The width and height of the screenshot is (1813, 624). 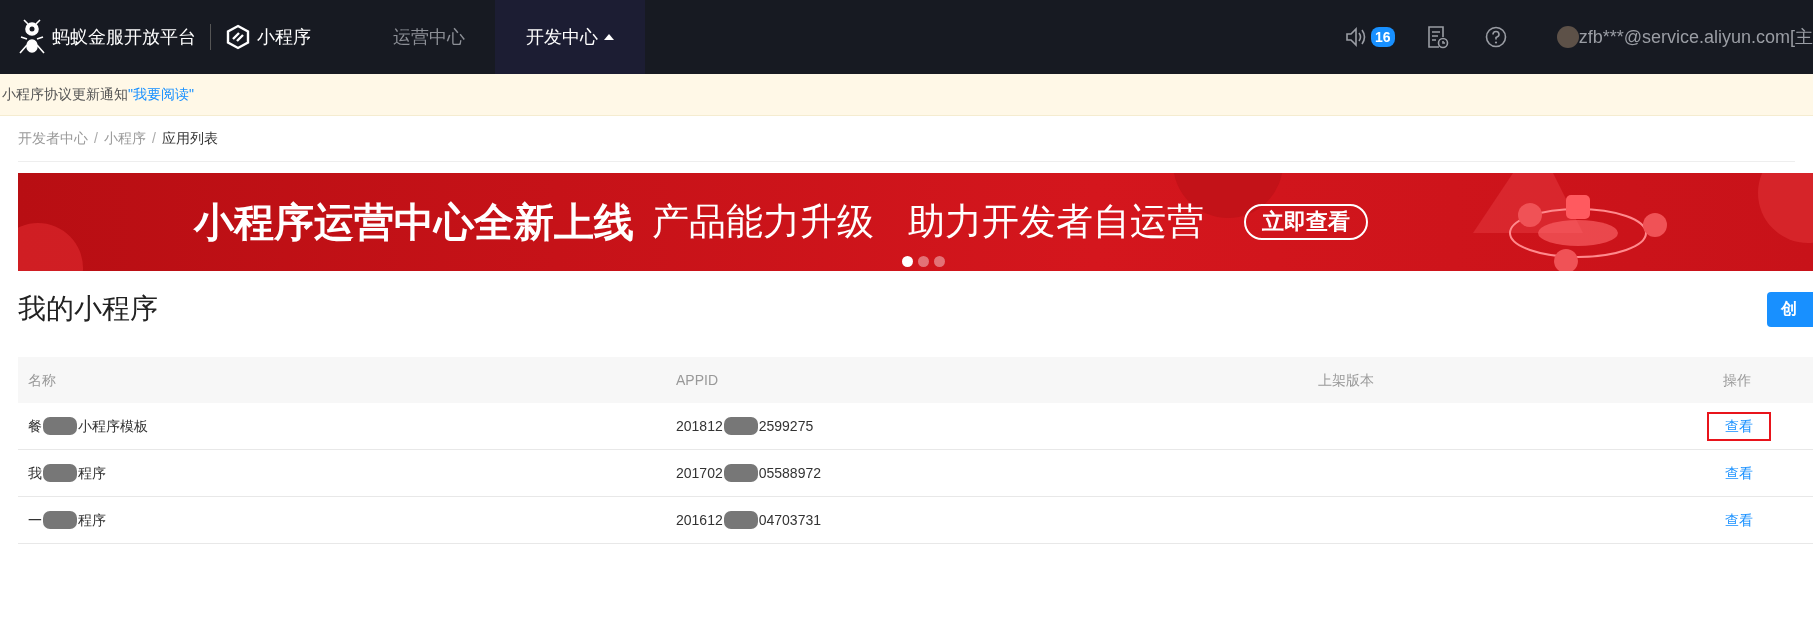 I want to click on product-name: 小程序, so click(x=284, y=37).